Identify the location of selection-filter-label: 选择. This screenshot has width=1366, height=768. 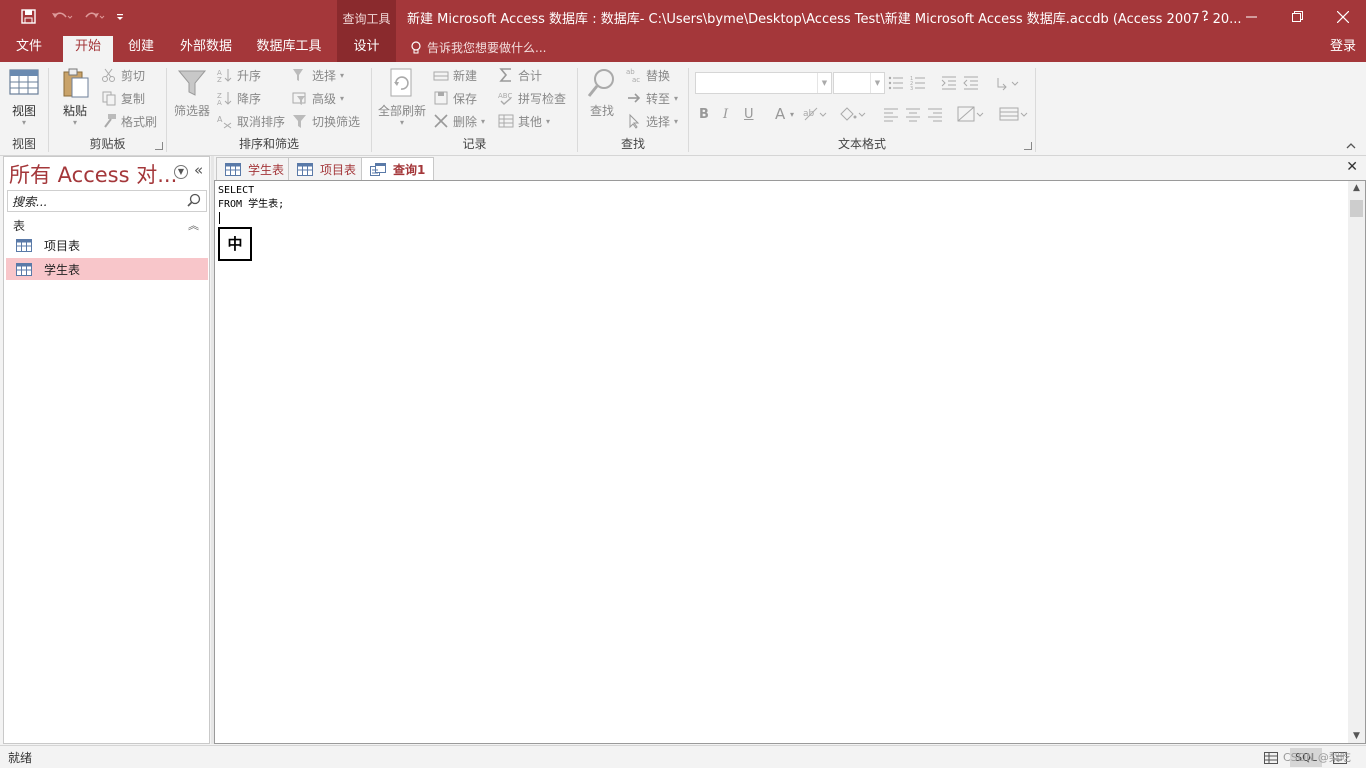
(324, 75).